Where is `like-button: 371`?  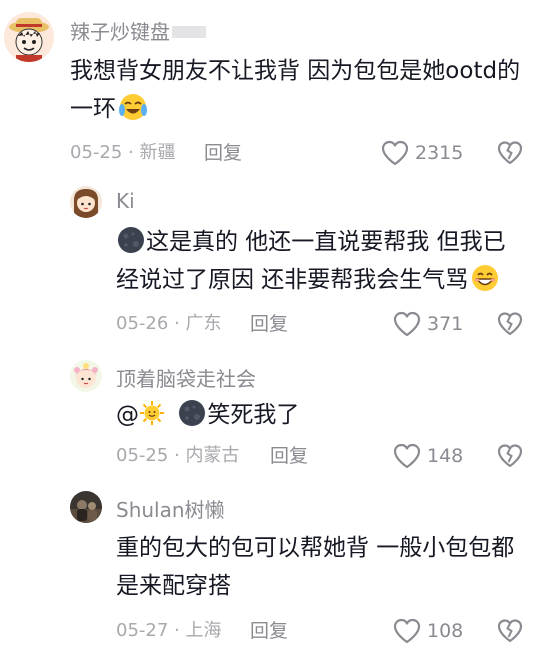
like-button: 371 is located at coordinates (428, 324).